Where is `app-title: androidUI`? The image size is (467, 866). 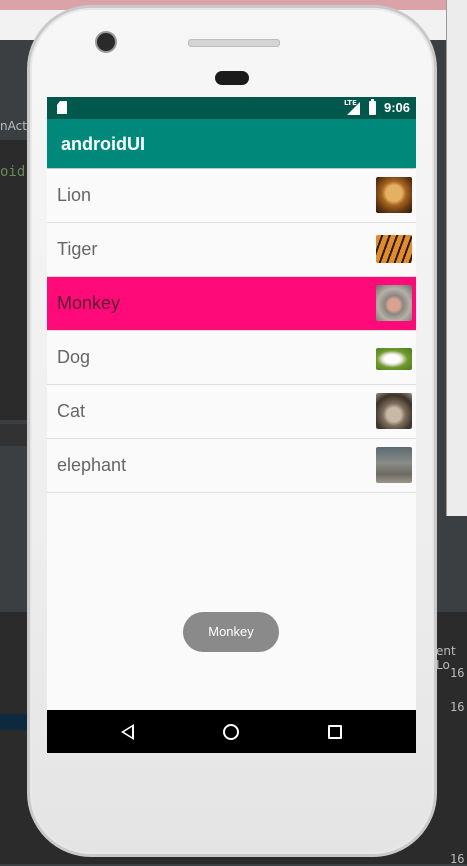 app-title: androidUI is located at coordinates (103, 144).